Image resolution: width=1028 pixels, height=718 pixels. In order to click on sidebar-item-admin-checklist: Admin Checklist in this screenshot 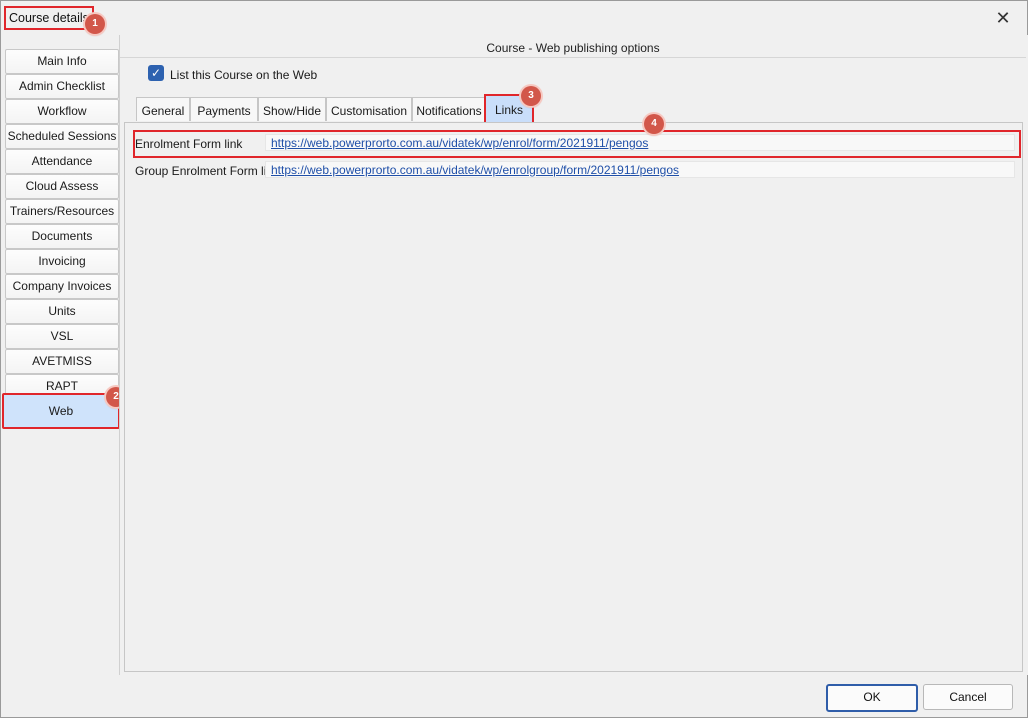, I will do `click(62, 86)`.